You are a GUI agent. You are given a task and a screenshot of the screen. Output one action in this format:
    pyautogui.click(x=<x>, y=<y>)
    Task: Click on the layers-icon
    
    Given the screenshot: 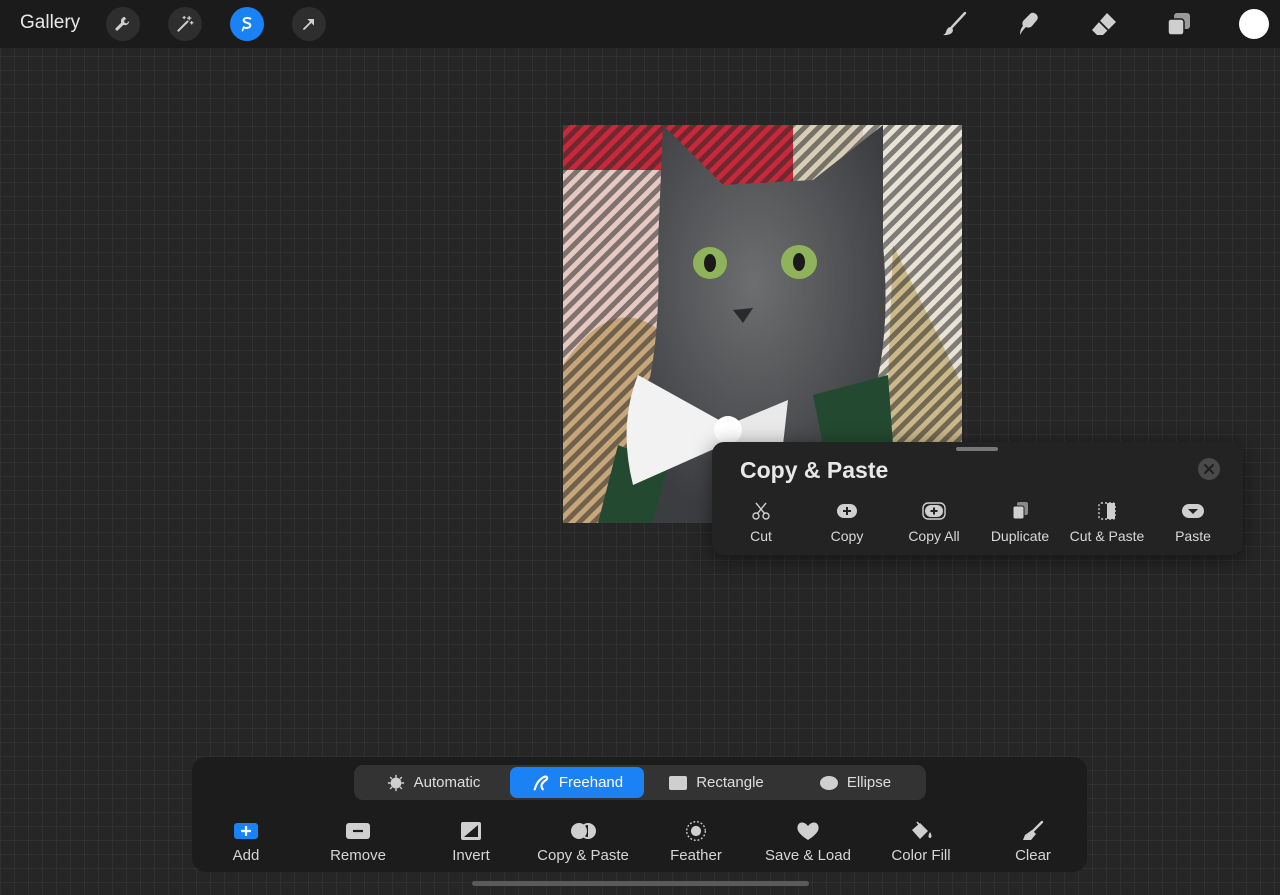 What is the action you would take?
    pyautogui.click(x=1179, y=24)
    